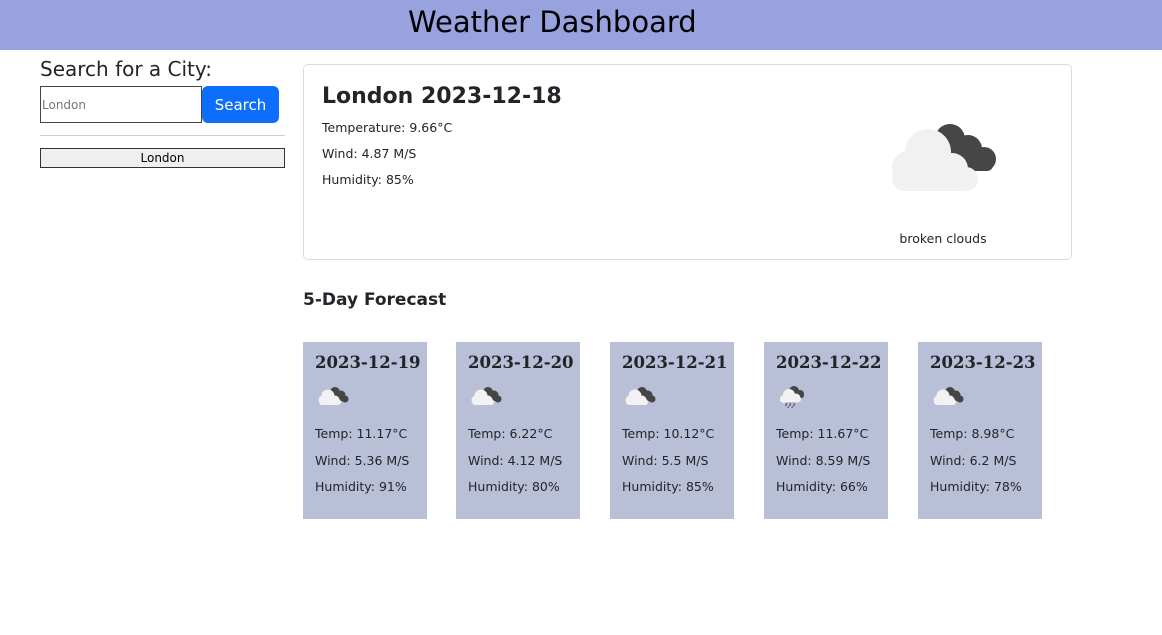 This screenshot has width=1162, height=635. I want to click on app-header: Weather Dashboard, so click(581, 25).